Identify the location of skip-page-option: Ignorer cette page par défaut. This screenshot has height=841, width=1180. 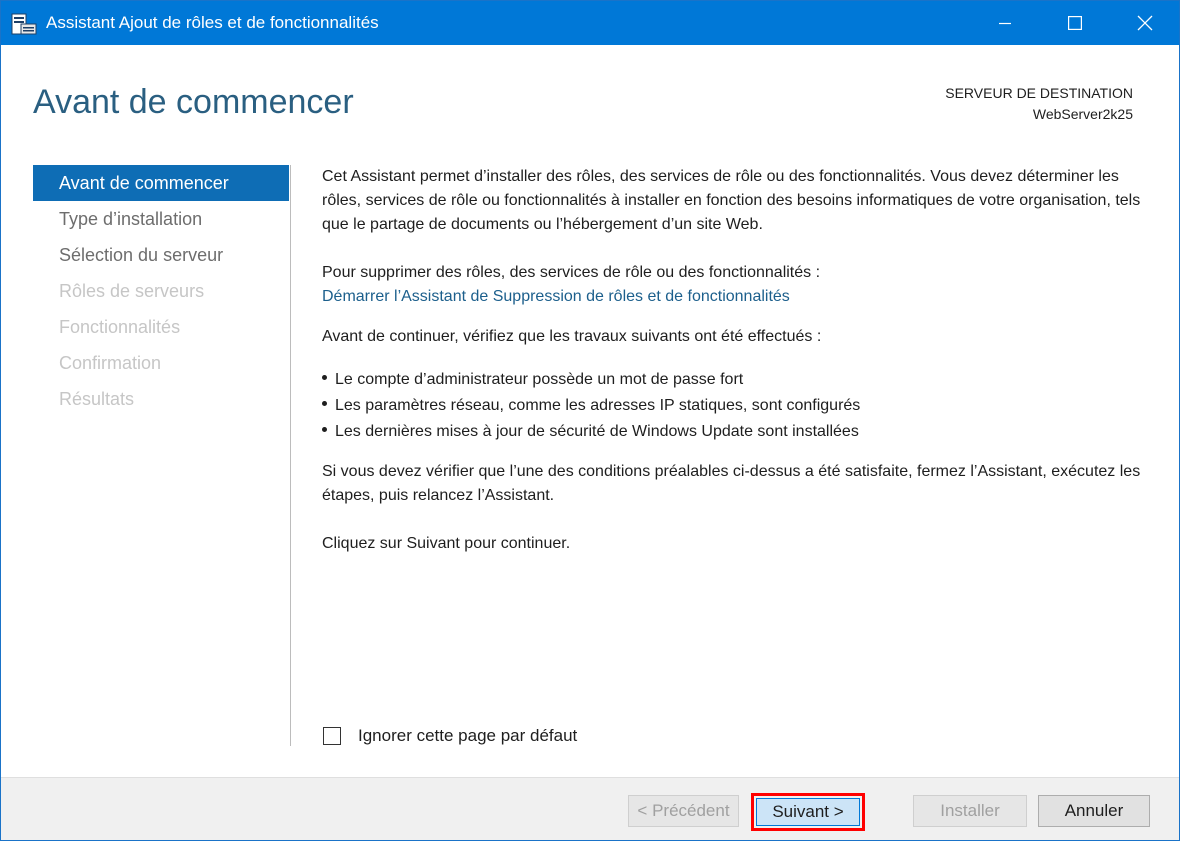
(450, 736).